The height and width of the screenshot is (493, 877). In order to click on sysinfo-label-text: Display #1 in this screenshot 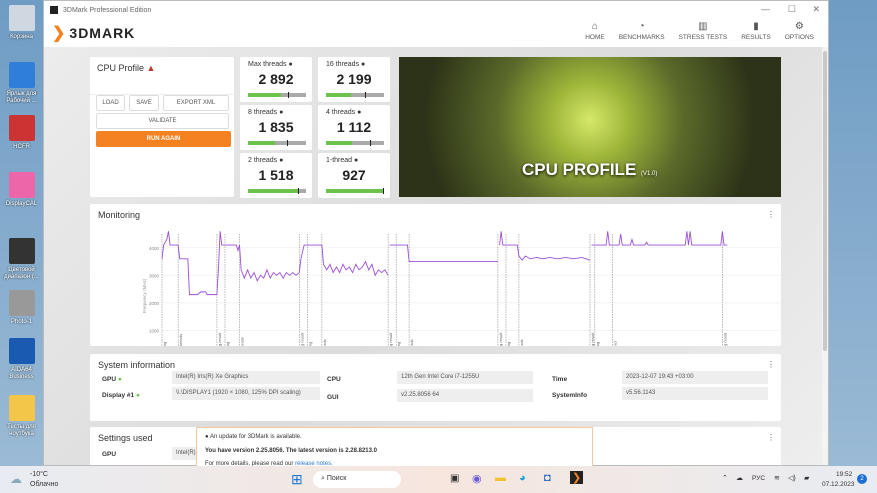, I will do `click(118, 395)`.